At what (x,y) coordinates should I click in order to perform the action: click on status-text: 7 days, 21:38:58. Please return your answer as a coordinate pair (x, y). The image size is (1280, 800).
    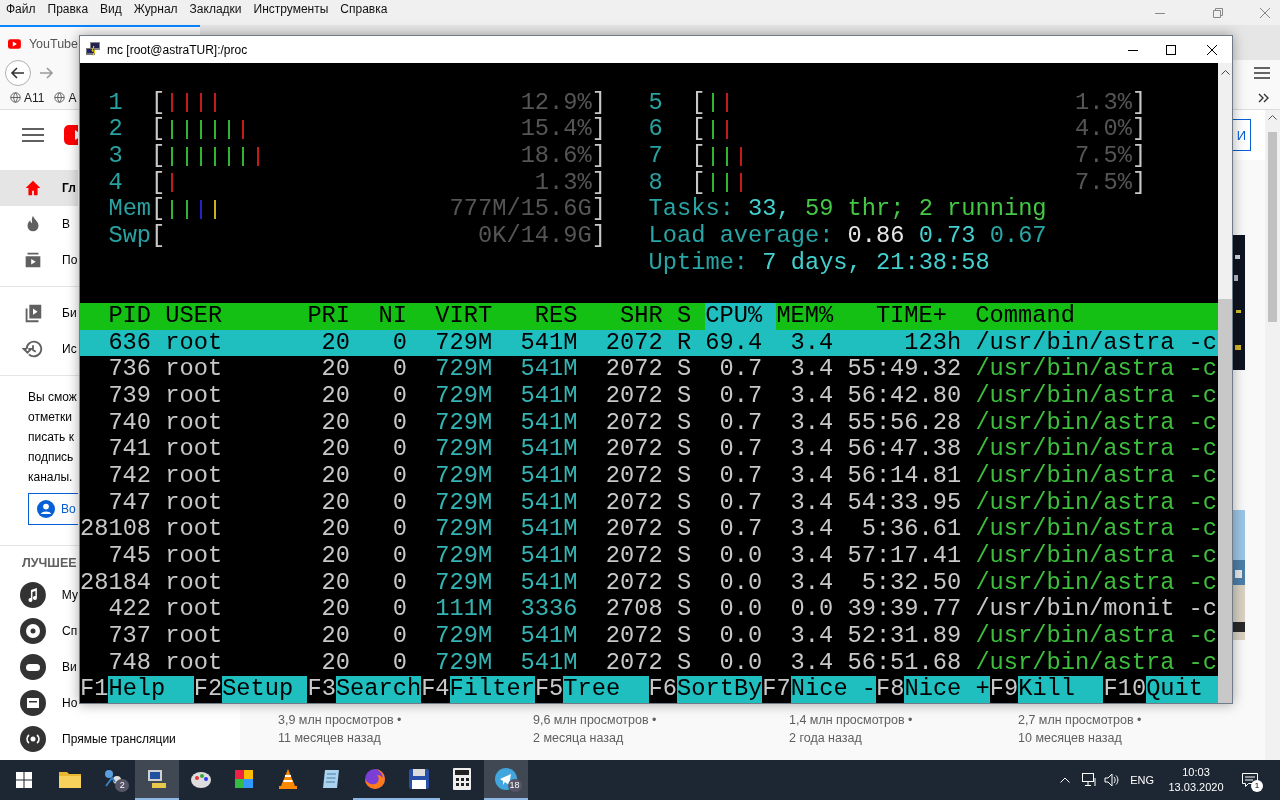
    Looking at the image, I should click on (876, 263).